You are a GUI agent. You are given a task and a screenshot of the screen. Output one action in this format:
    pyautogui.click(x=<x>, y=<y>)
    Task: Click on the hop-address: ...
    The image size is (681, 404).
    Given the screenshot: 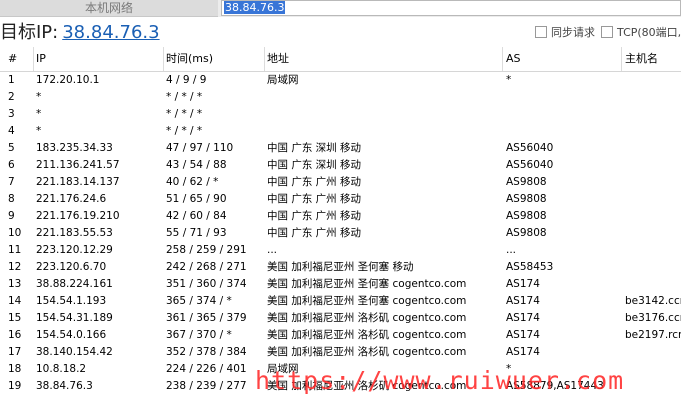 What is the action you would take?
    pyautogui.click(x=272, y=250)
    